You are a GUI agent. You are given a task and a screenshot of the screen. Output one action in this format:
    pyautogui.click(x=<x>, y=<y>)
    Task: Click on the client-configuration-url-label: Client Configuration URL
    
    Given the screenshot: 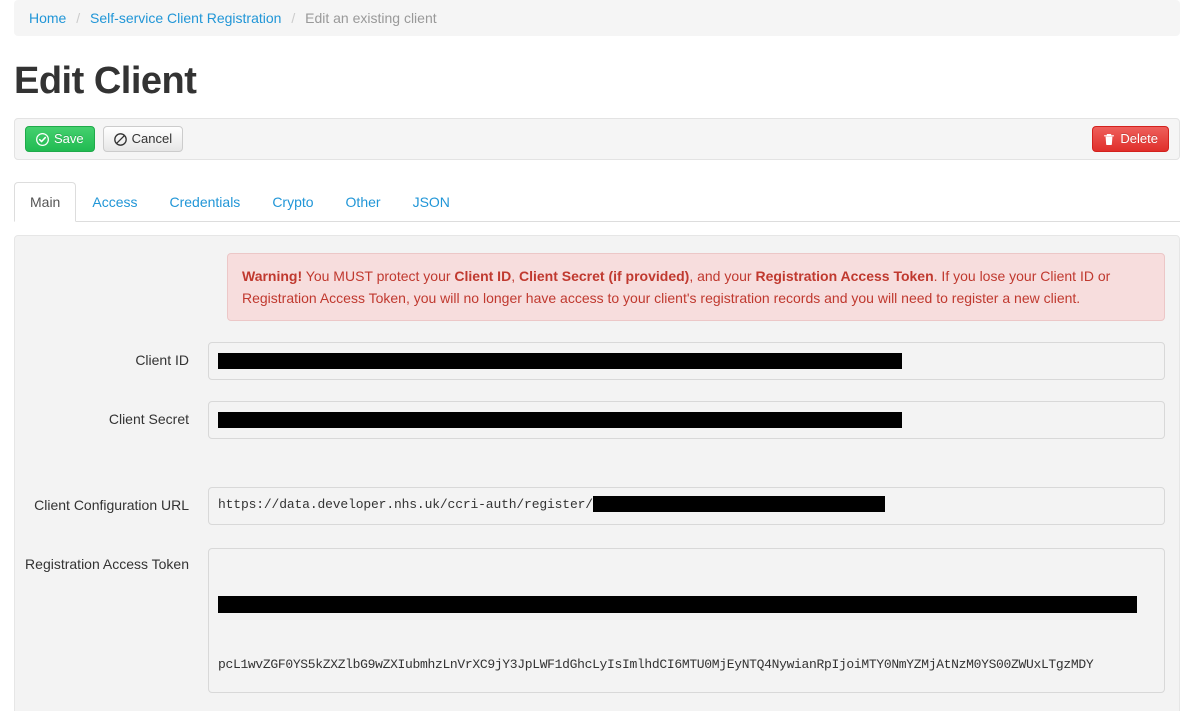 What is the action you would take?
    pyautogui.click(x=111, y=505)
    